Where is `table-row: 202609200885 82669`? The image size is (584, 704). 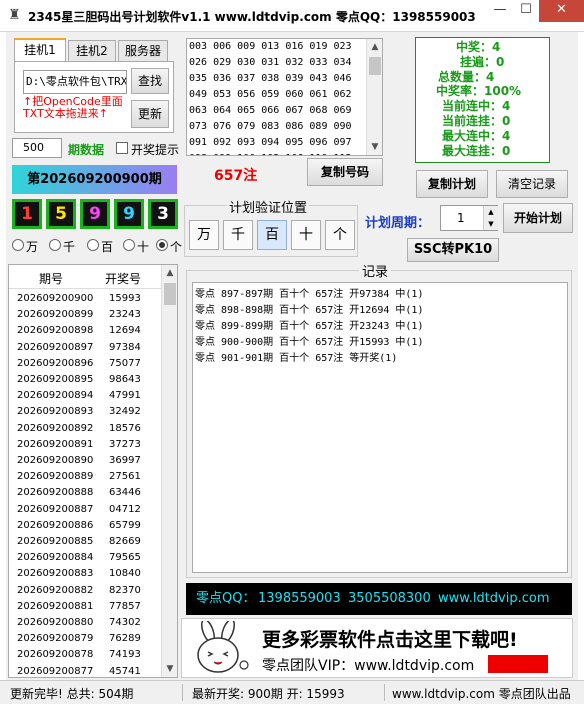 table-row: 202609200885 82669 is located at coordinates (85, 541).